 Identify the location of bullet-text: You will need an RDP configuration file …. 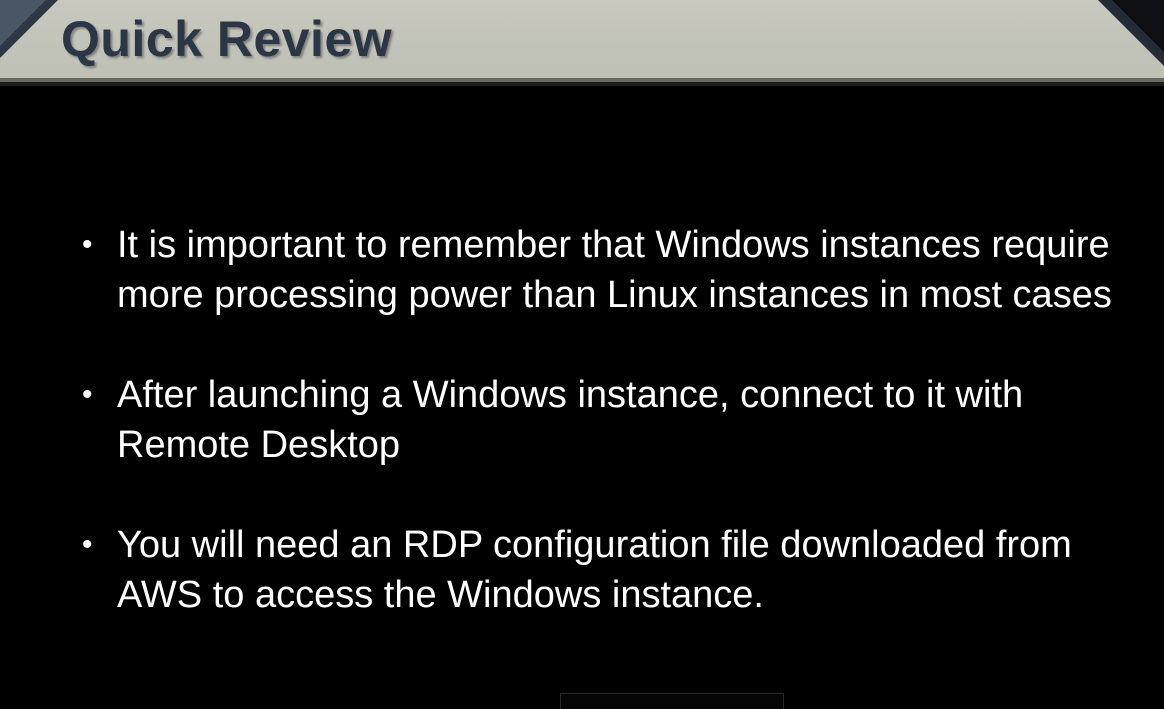
(594, 570).